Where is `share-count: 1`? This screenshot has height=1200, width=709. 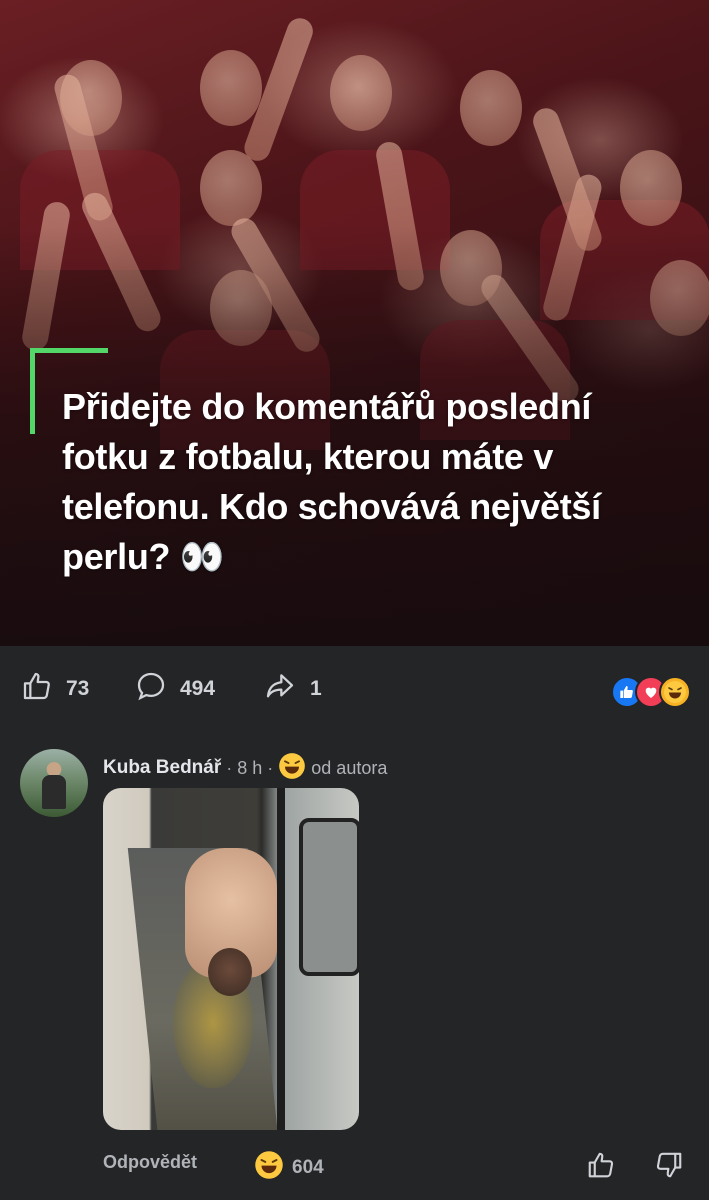 share-count: 1 is located at coordinates (316, 688).